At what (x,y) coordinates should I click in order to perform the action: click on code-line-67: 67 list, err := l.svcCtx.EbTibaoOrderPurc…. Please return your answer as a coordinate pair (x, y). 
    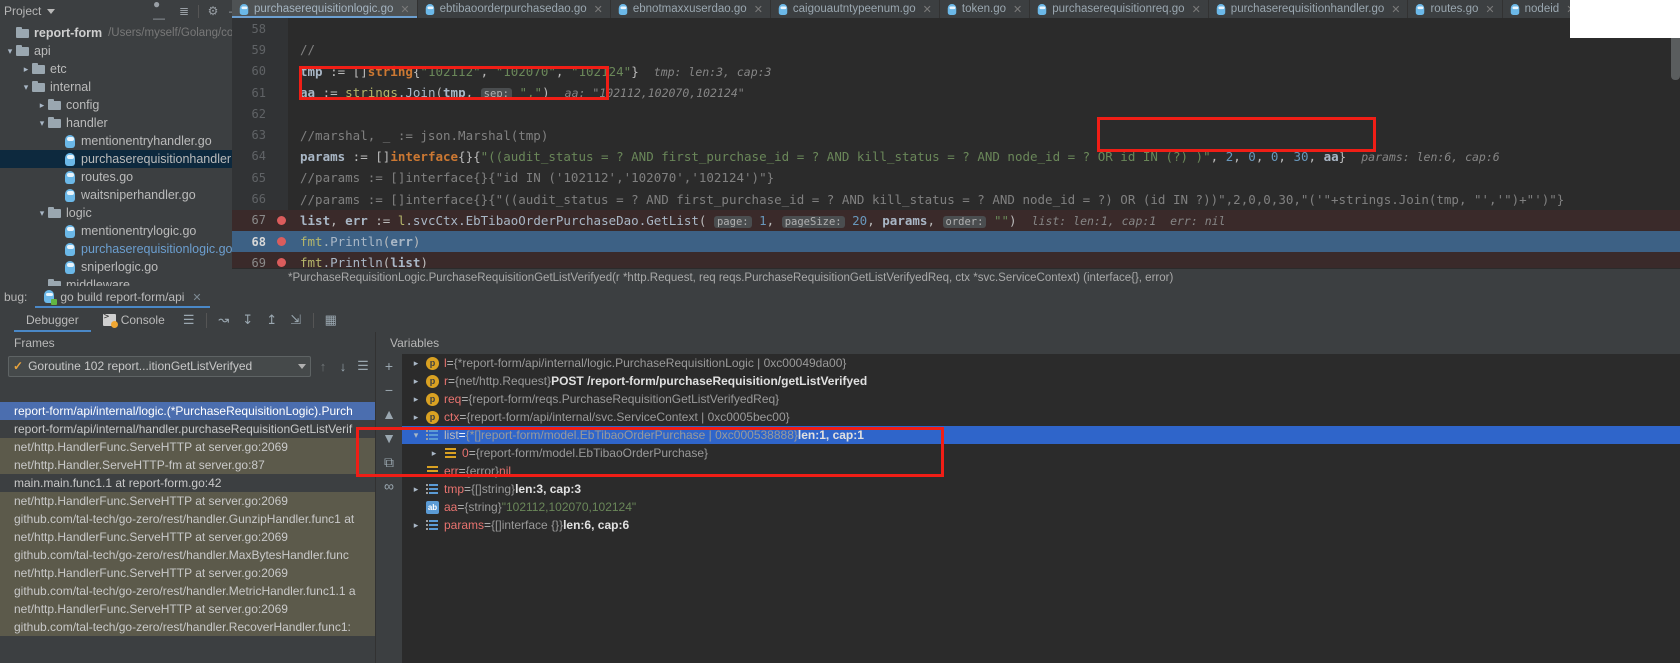
    Looking at the image, I should click on (956, 220).